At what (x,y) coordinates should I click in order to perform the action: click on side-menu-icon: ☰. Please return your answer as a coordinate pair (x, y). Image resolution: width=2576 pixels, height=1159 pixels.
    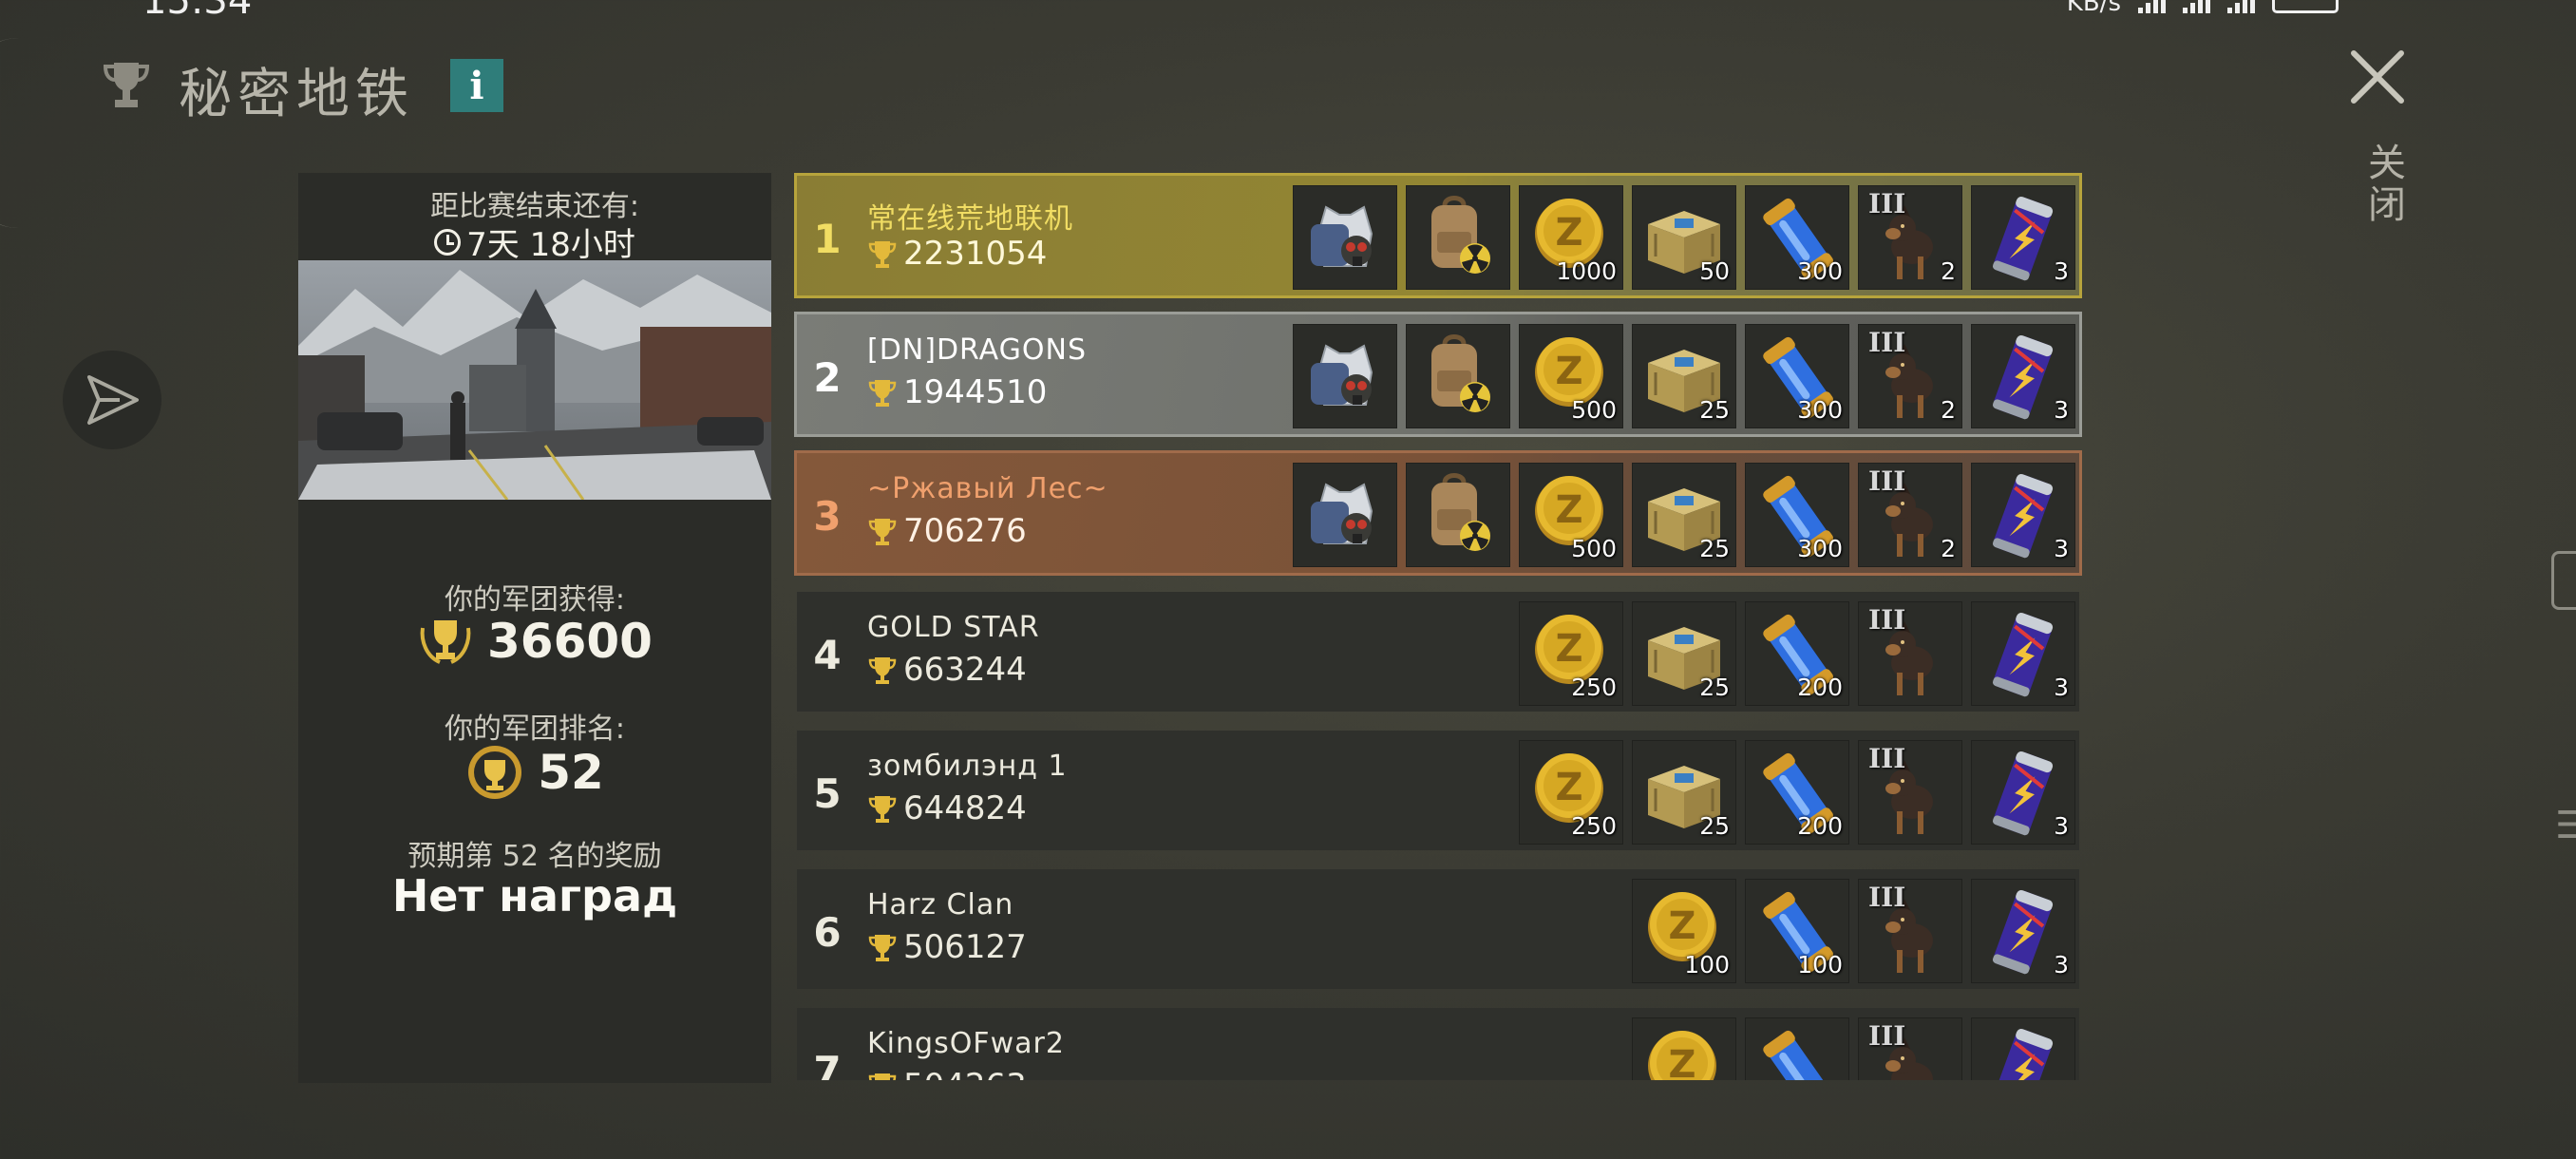
    Looking at the image, I should click on (2565, 825).